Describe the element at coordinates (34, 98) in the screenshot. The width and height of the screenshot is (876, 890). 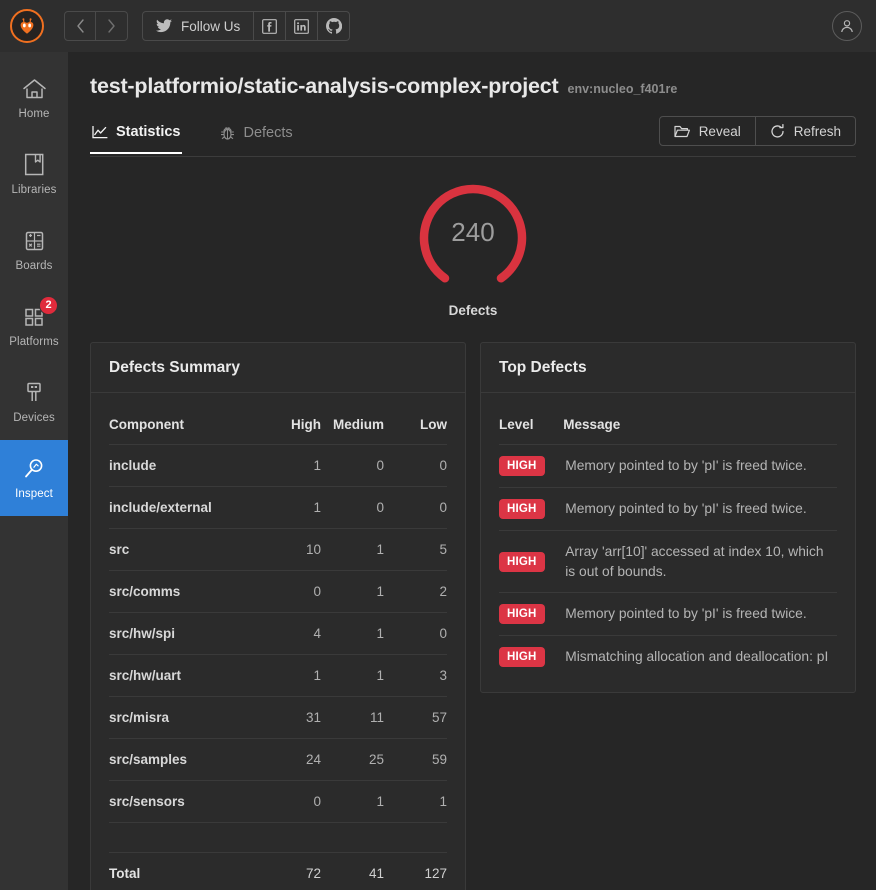
I see `sidebar-item-home: Home` at that location.